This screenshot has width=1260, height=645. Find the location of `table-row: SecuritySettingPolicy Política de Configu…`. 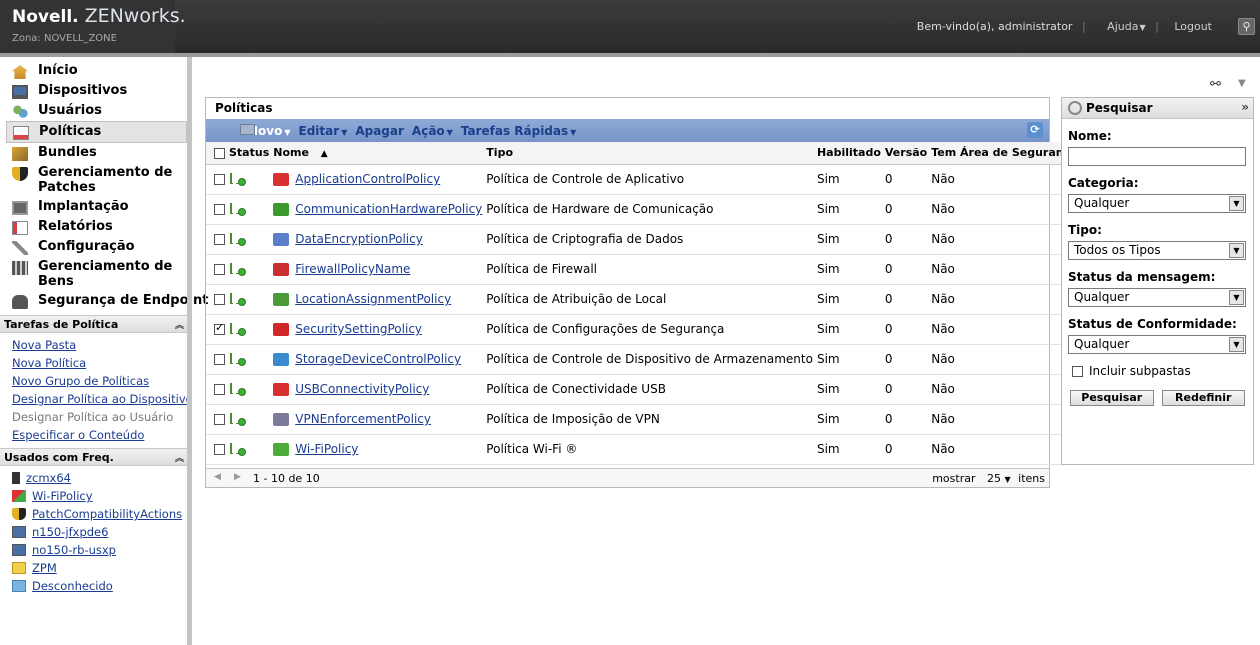

table-row: SecuritySettingPolicy Política de Configu… is located at coordinates (643, 329).